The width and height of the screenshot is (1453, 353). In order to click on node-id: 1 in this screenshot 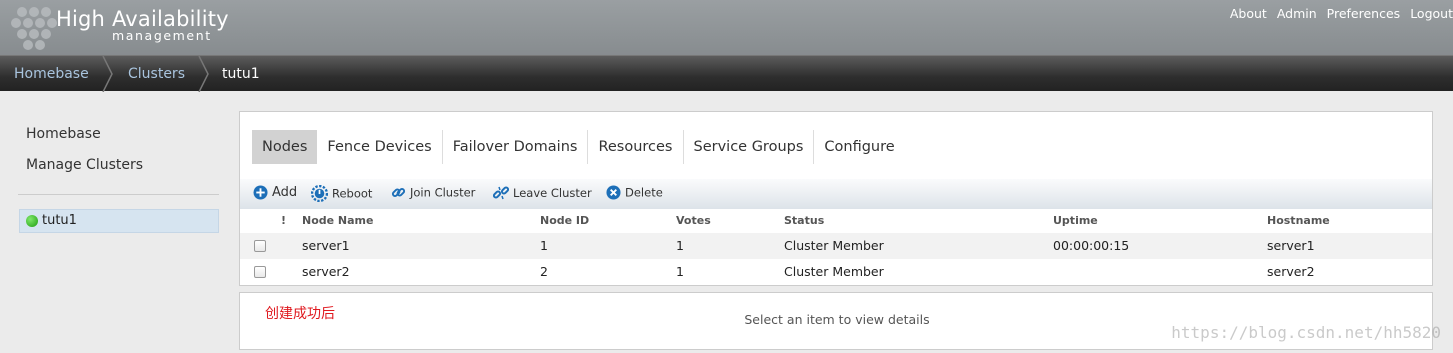, I will do `click(544, 245)`.